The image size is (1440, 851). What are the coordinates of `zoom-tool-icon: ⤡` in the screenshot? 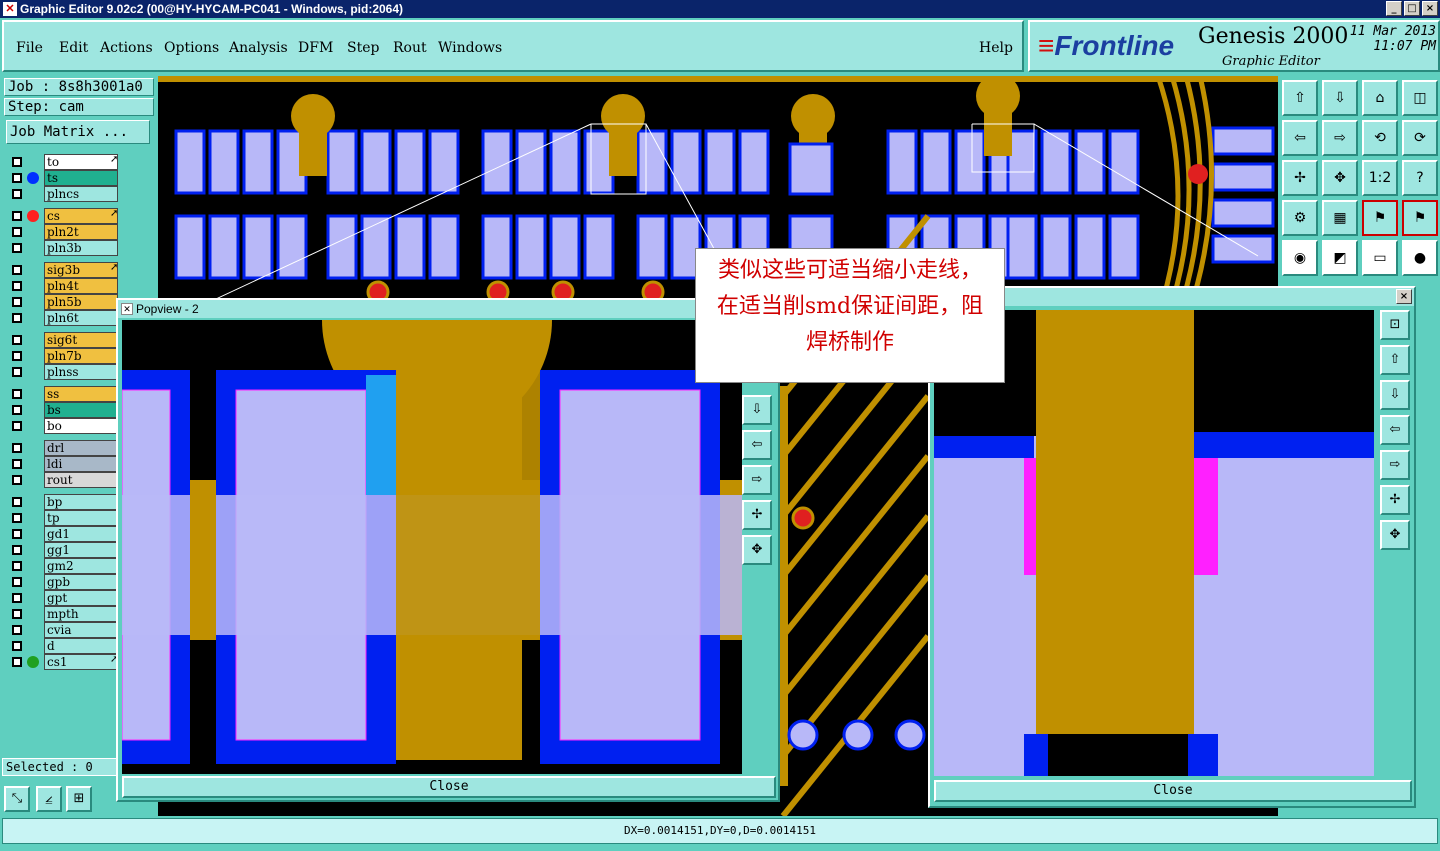 It's located at (17, 799).